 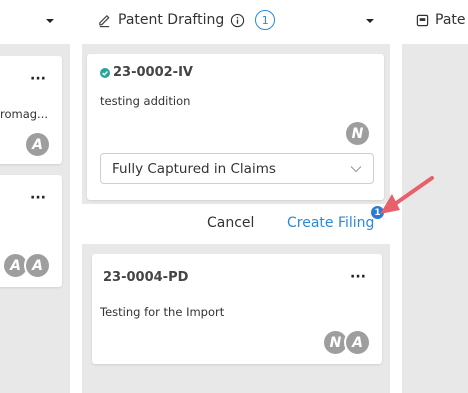 I want to click on create-filing-button: Create Filing, so click(x=330, y=223).